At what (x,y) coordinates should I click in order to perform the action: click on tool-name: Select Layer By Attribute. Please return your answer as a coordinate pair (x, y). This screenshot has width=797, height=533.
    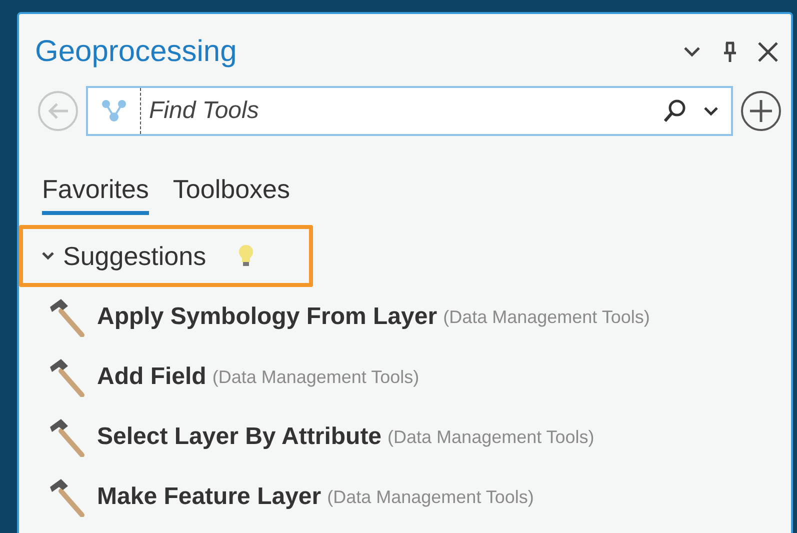
    Looking at the image, I should click on (239, 437).